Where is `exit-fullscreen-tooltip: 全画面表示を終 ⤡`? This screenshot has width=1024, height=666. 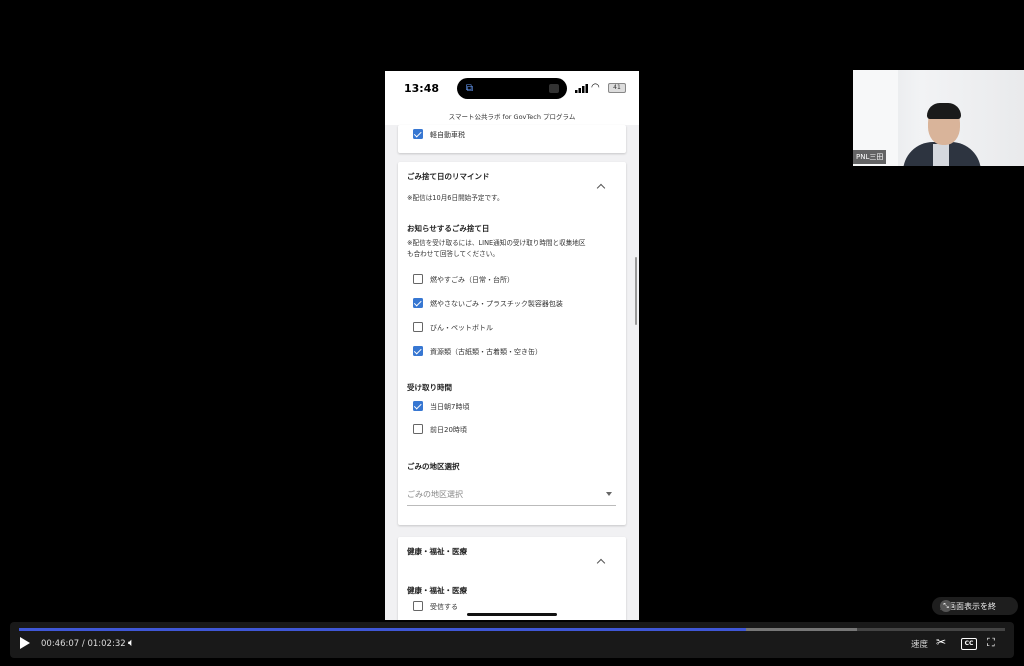
exit-fullscreen-tooltip: 全画面表示を終 ⤡ is located at coordinates (975, 606).